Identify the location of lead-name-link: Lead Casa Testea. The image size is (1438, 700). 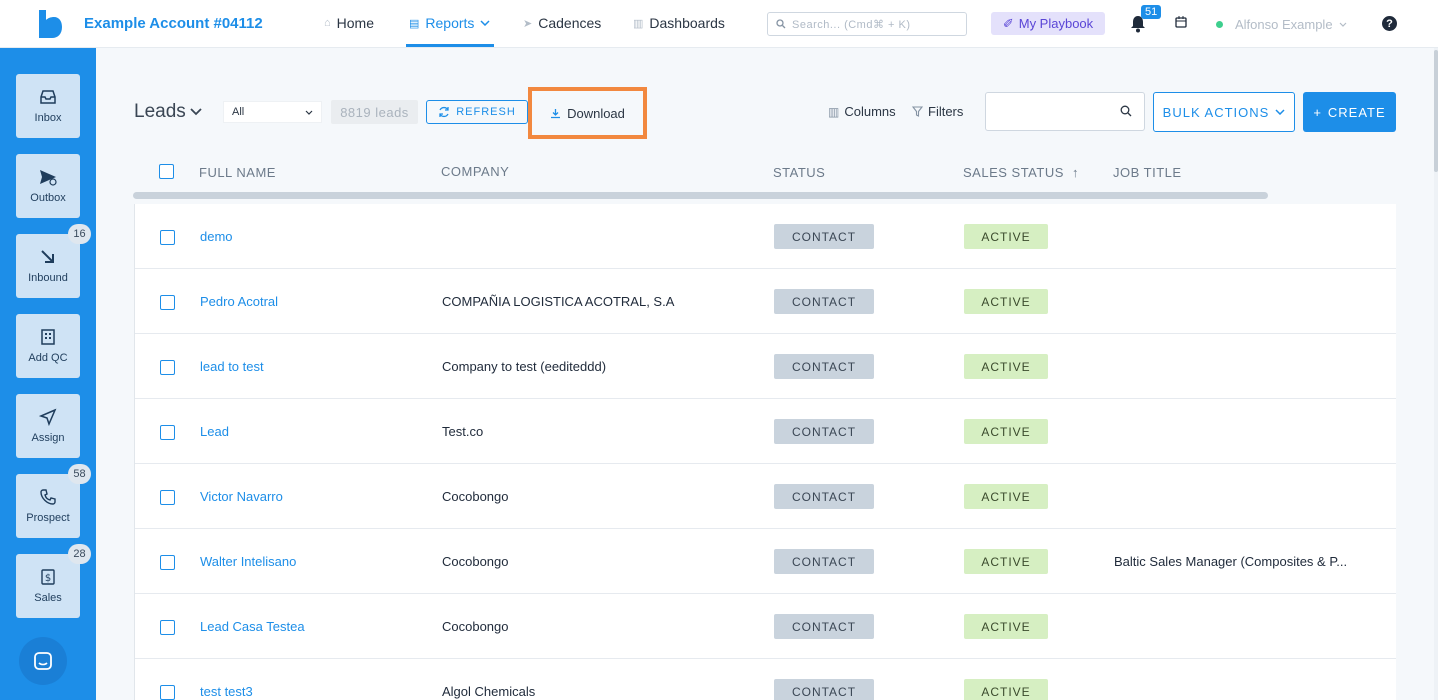
(252, 626).